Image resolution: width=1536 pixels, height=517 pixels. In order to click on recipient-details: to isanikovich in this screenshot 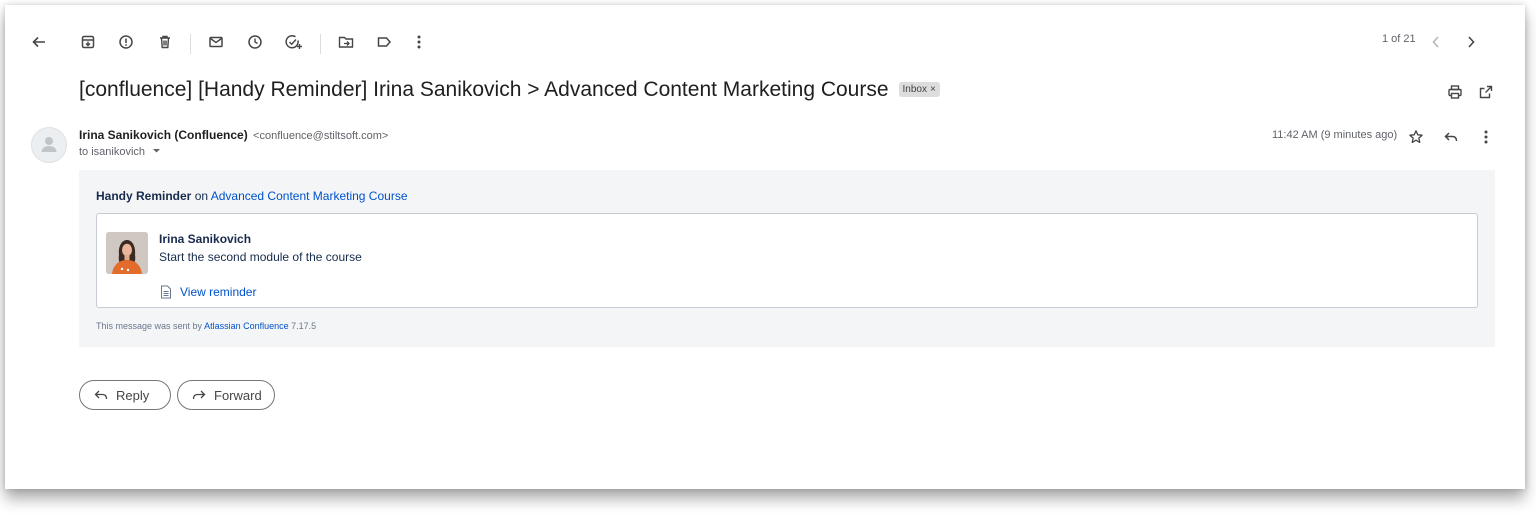, I will do `click(120, 152)`.